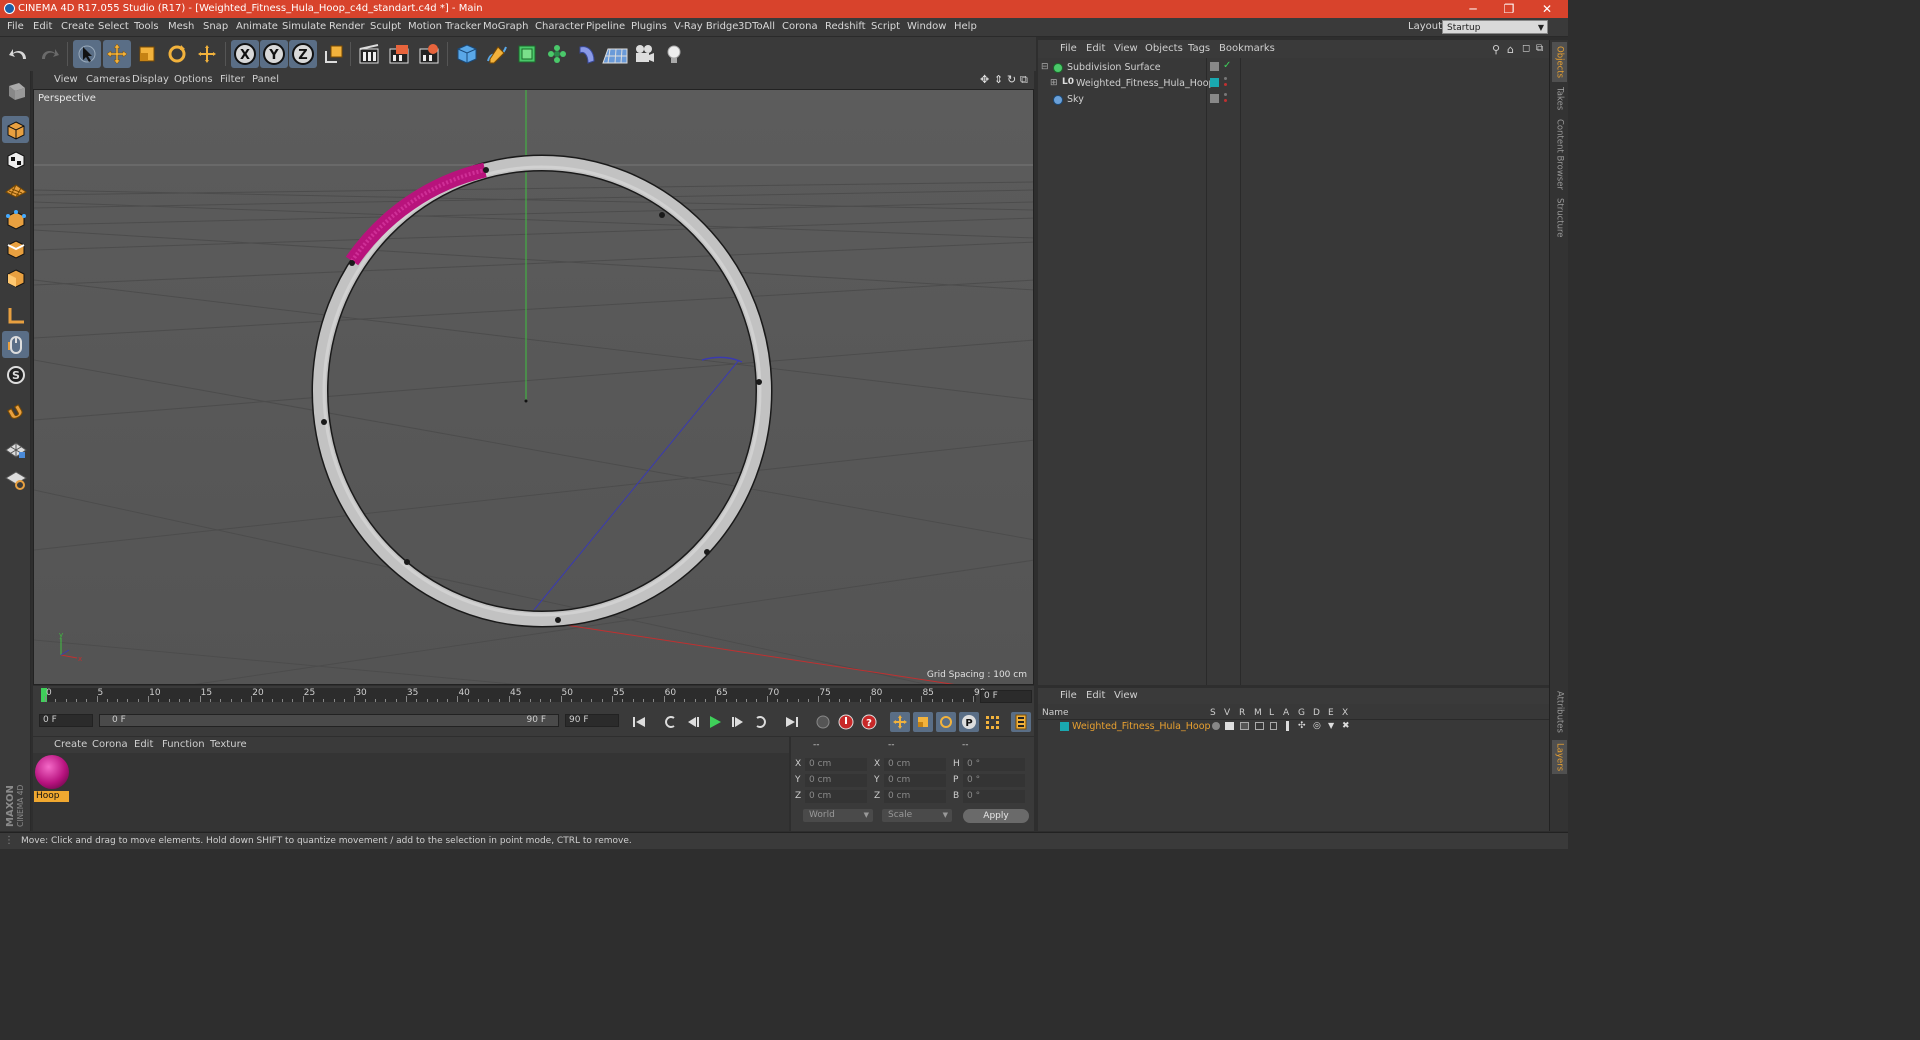  I want to click on tab-content-browser: Content Browser, so click(1559, 154).